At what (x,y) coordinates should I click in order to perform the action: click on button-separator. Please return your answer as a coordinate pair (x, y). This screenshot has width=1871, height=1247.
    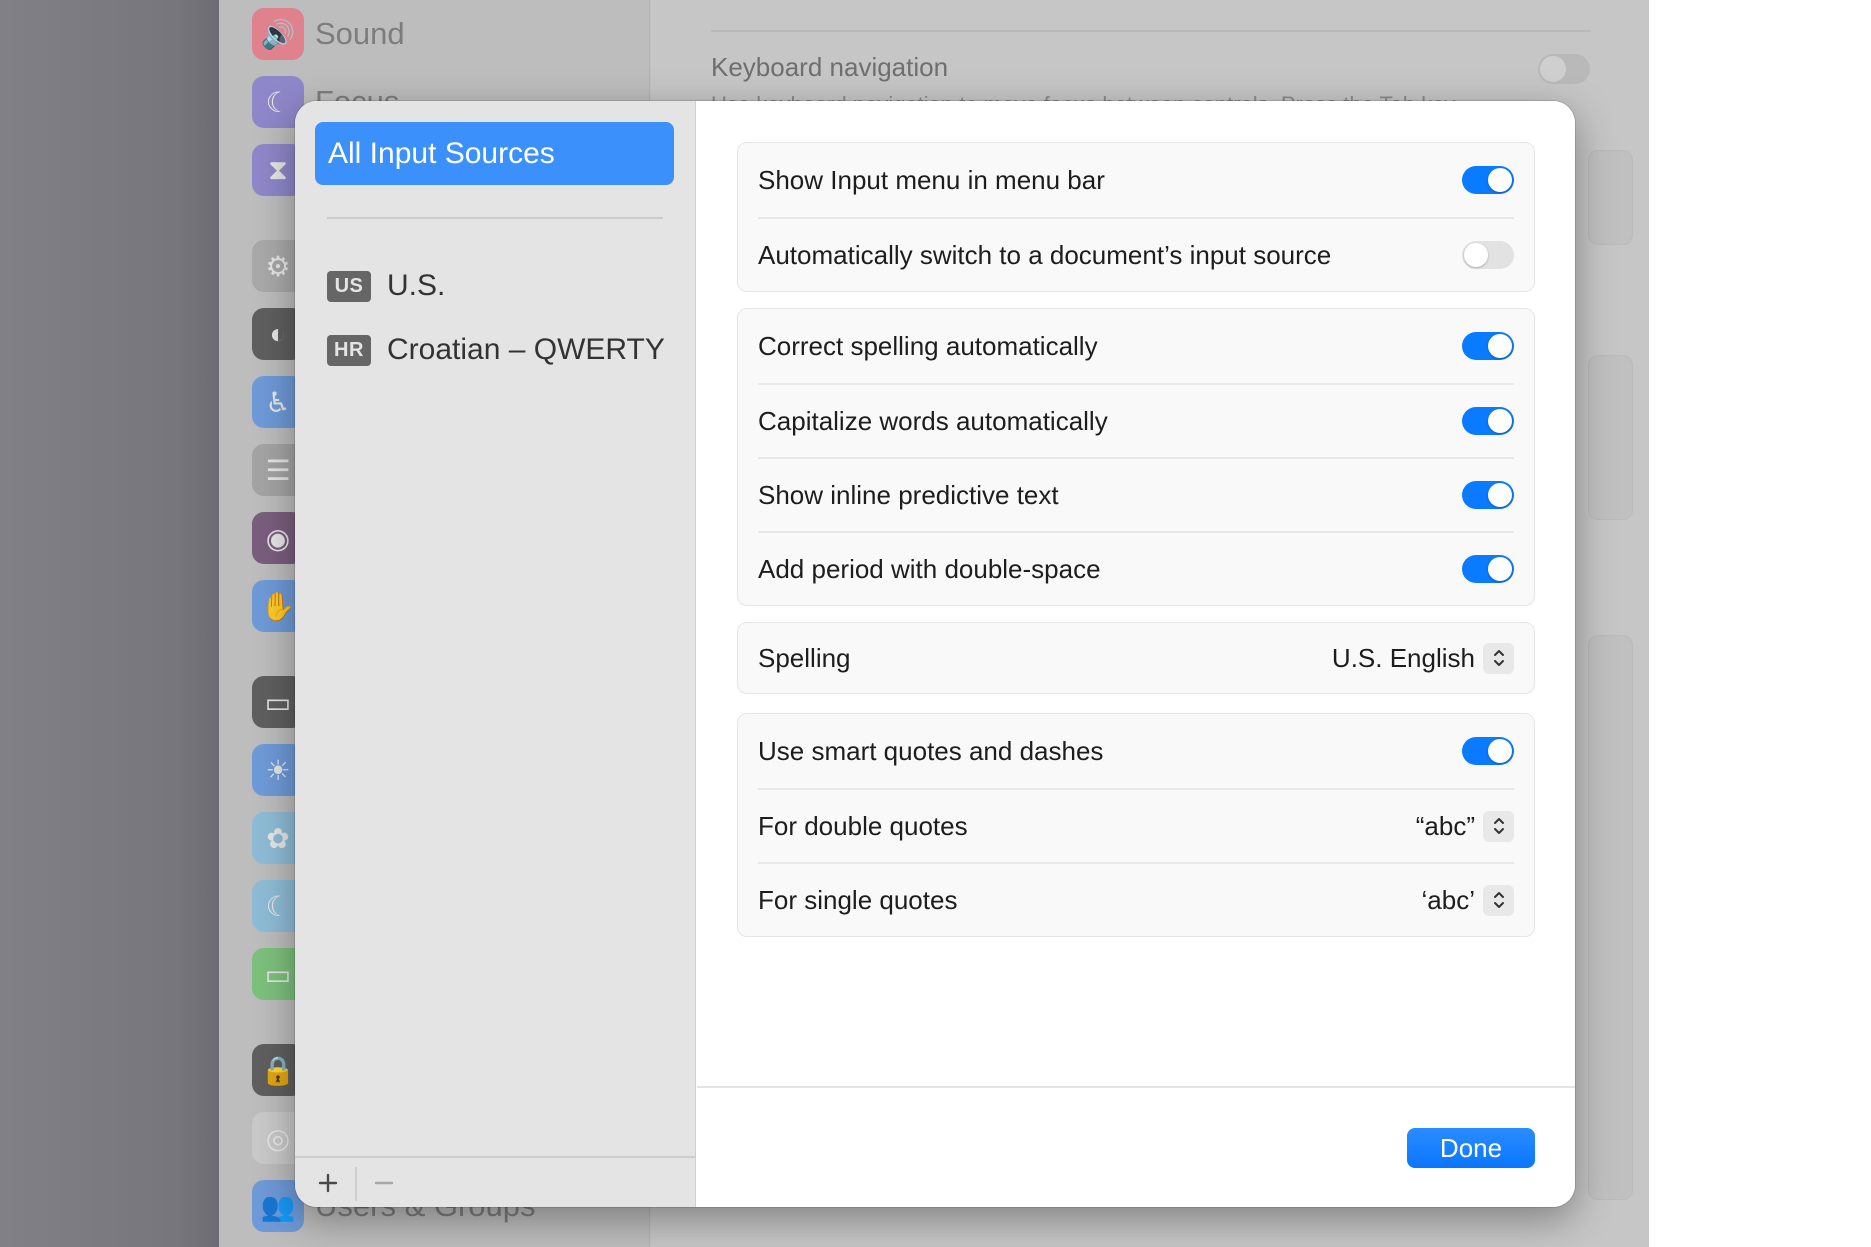
    Looking at the image, I should click on (356, 1184).